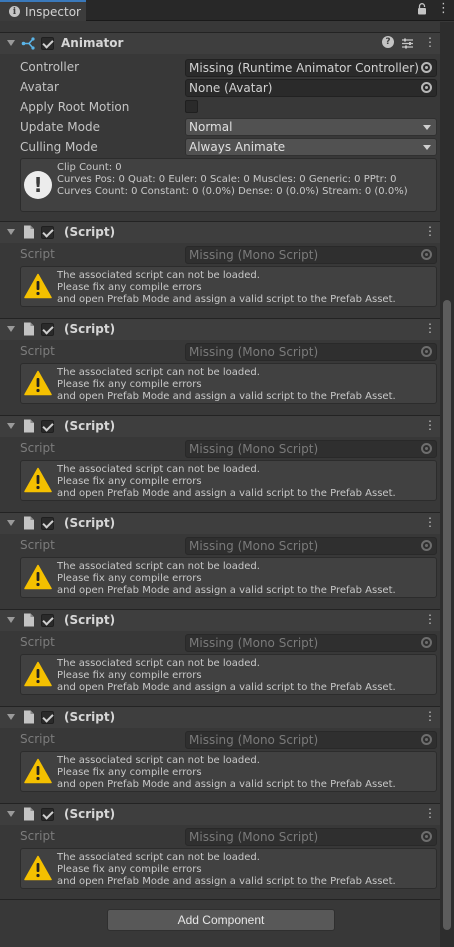 This screenshot has width=454, height=947. What do you see at coordinates (311, 127) in the screenshot?
I see `update-mode-dropdown: Normal` at bounding box center [311, 127].